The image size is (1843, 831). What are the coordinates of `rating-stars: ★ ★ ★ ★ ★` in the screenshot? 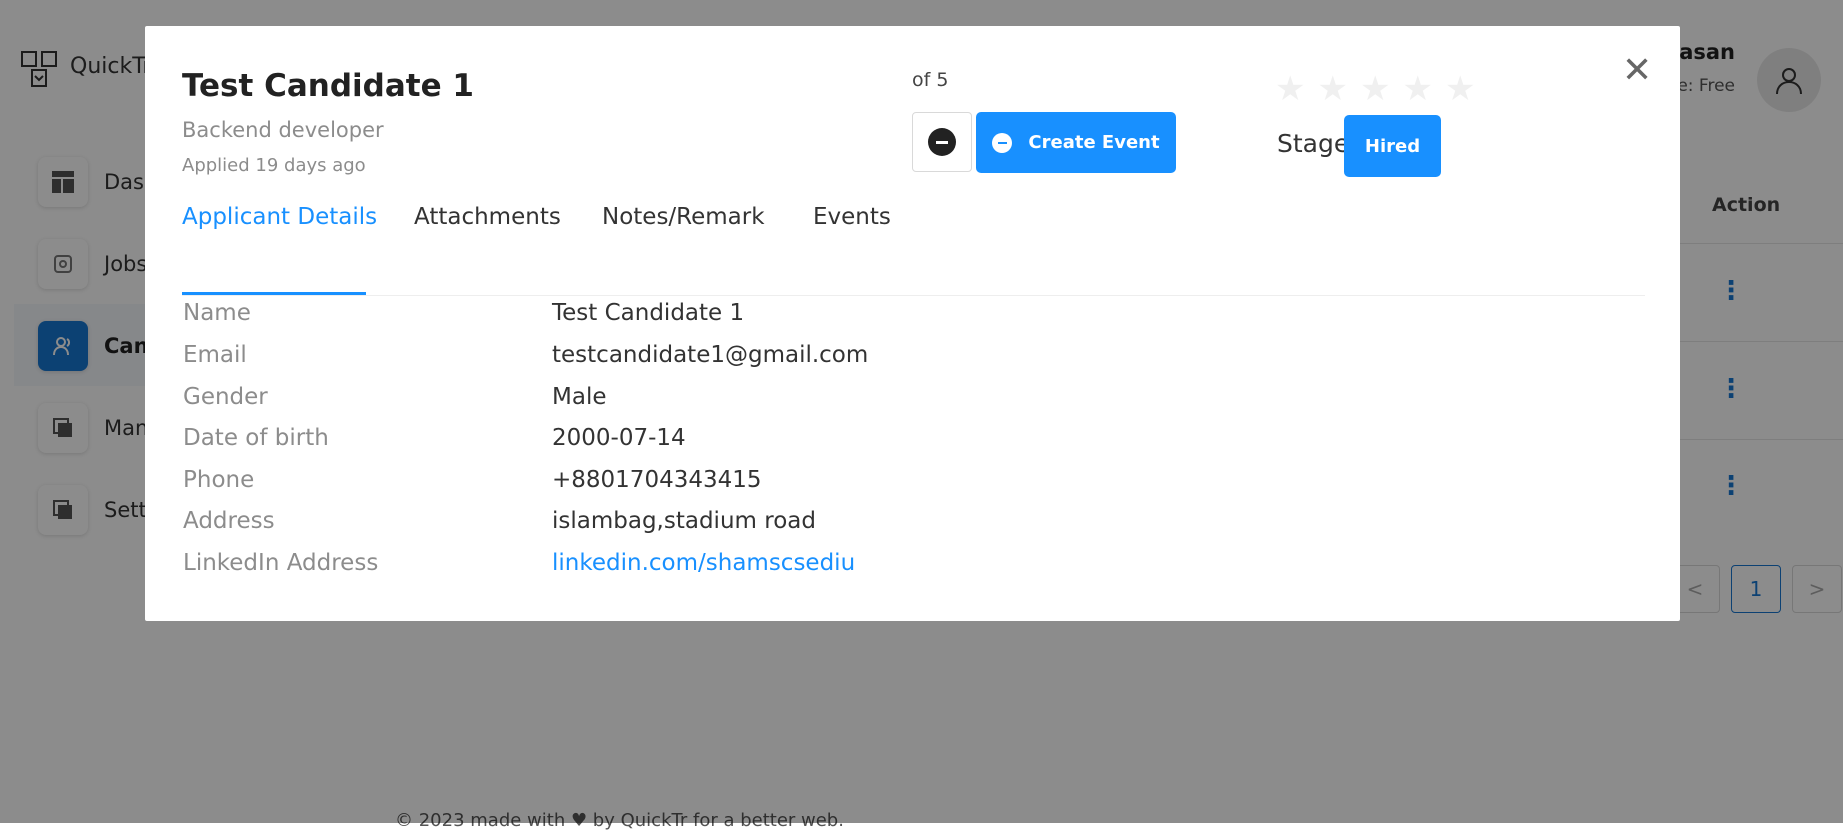 It's located at (1375, 89).